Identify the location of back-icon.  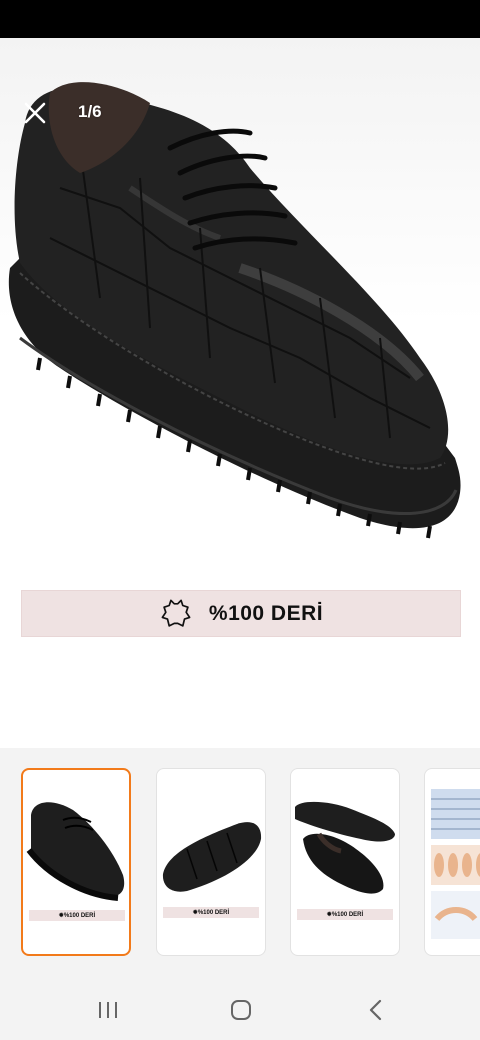
(375, 1010).